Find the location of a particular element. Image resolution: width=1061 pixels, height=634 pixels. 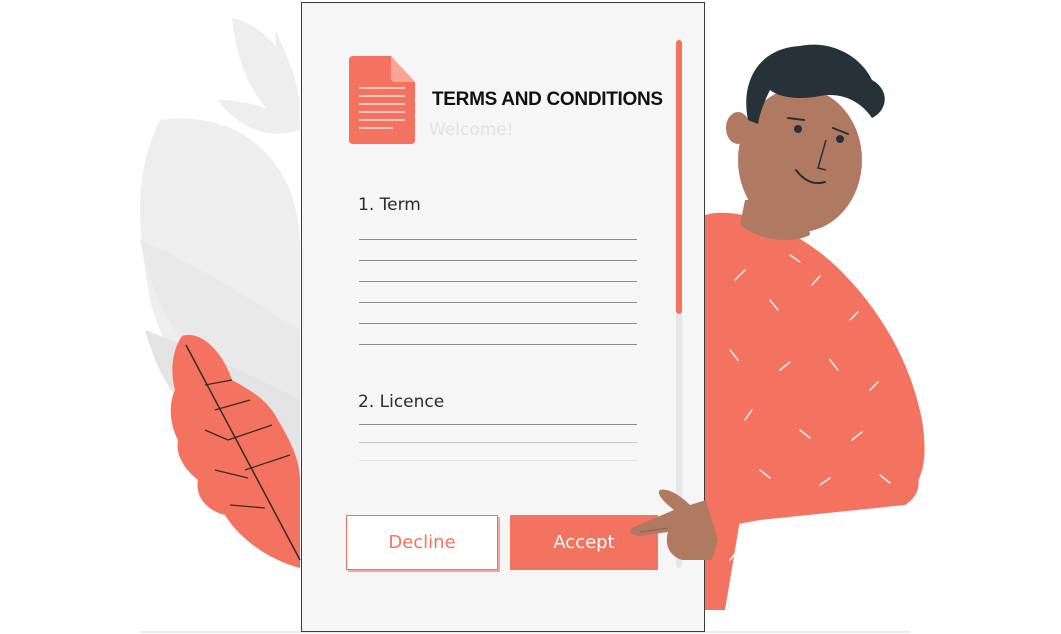

section-heading-licence: 2. Licence is located at coordinates (401, 402).